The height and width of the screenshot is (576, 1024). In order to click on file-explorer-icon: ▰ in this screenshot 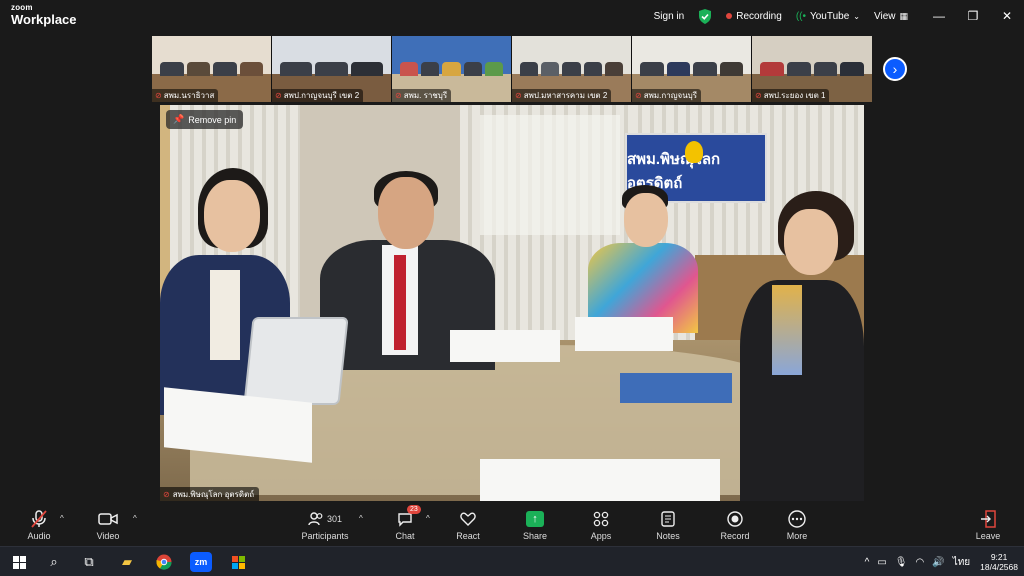, I will do `click(127, 562)`.